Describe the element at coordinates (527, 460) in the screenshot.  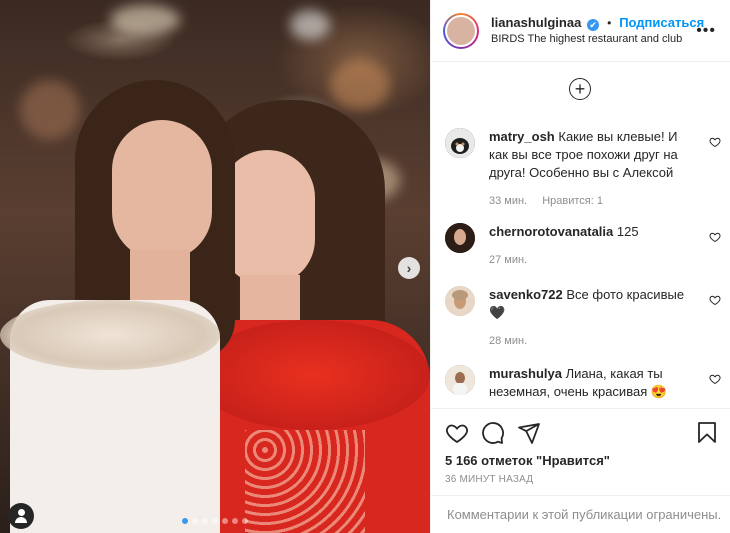
I see `likes-count: 5 166 отметок "Нравится"` at that location.